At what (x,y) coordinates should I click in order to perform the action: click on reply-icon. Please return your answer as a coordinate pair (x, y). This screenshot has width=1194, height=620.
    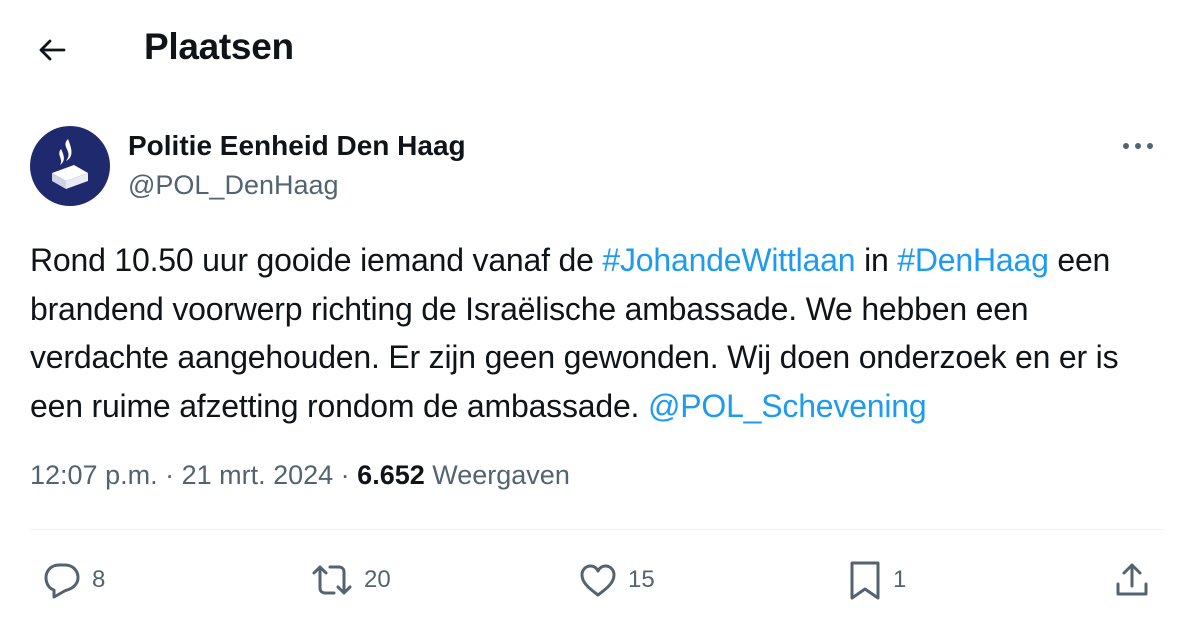
    Looking at the image, I should click on (62, 581).